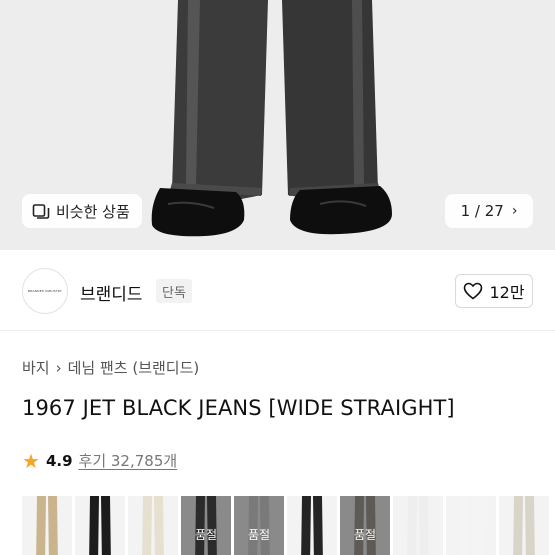 This screenshot has height=555, width=555. I want to click on heart-icon, so click(473, 291).